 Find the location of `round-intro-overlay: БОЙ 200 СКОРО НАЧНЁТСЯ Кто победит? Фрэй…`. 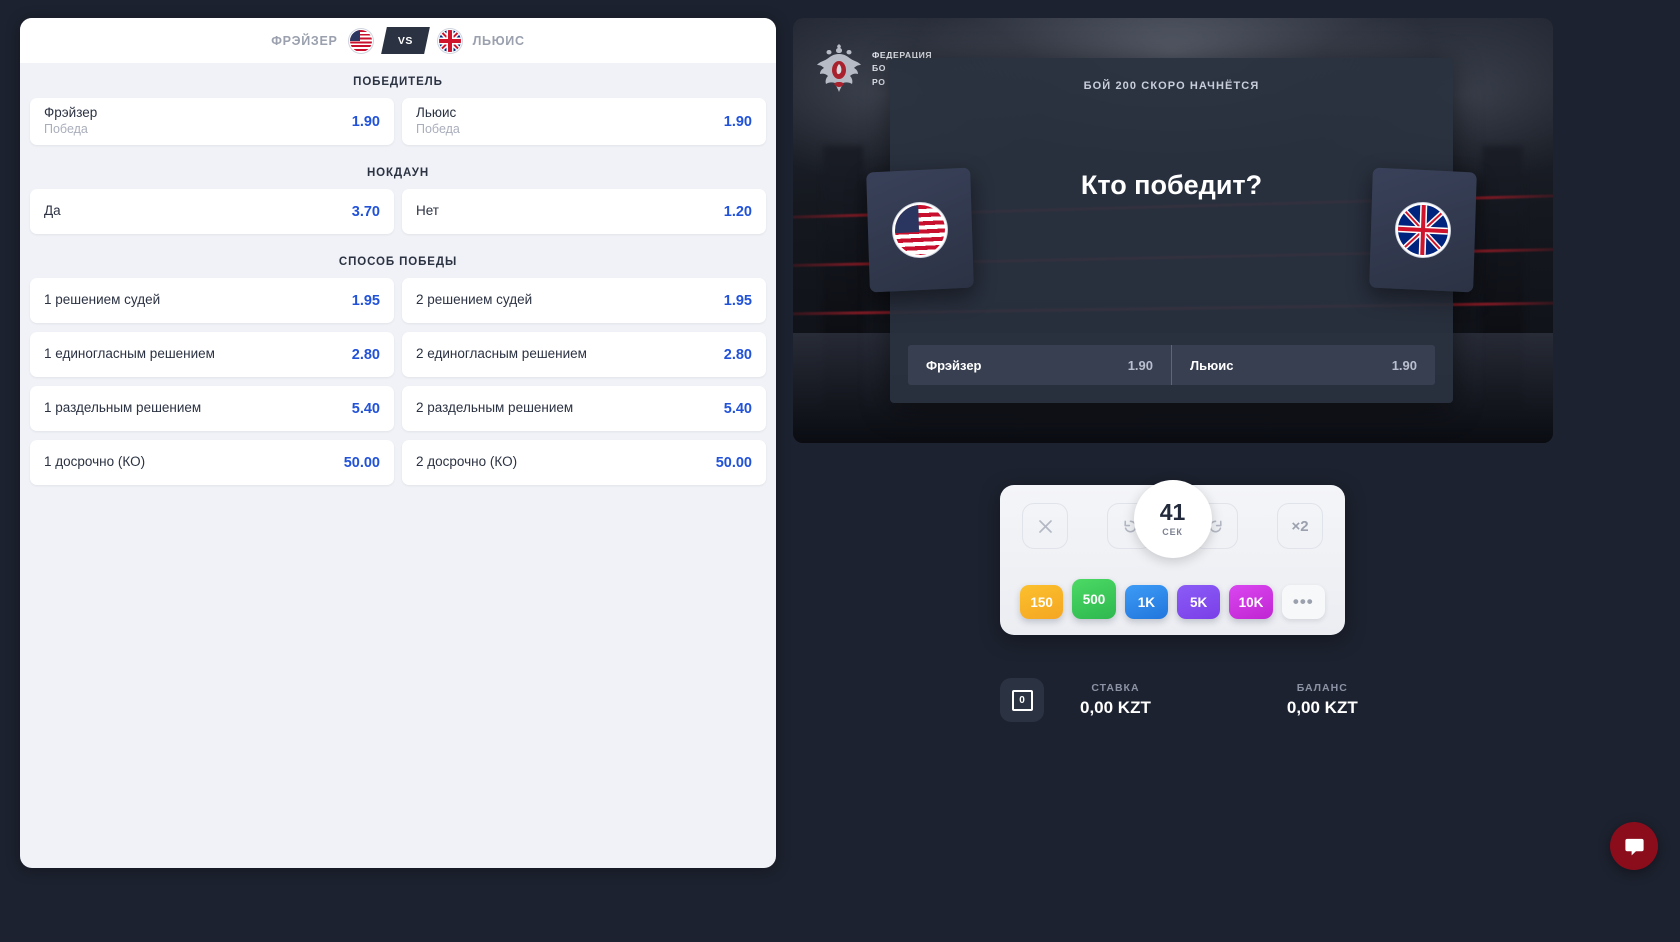

round-intro-overlay: БОЙ 200 СКОРО НАЧНЁТСЯ Кто победит? Фрэй… is located at coordinates (1171, 230).